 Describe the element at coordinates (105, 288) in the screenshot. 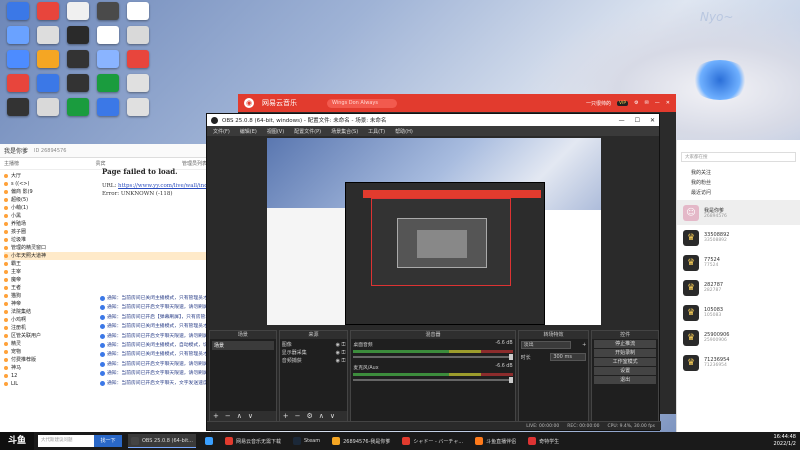

I see `channel-item: 王者` at that location.